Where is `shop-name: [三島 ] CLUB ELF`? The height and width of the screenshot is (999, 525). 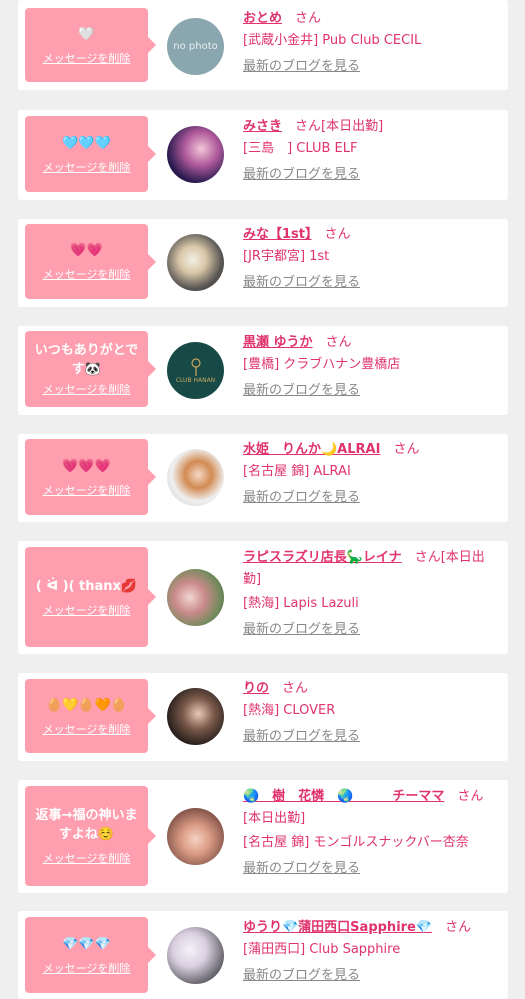
shop-name: [三島 ] CLUB ELF is located at coordinates (300, 148).